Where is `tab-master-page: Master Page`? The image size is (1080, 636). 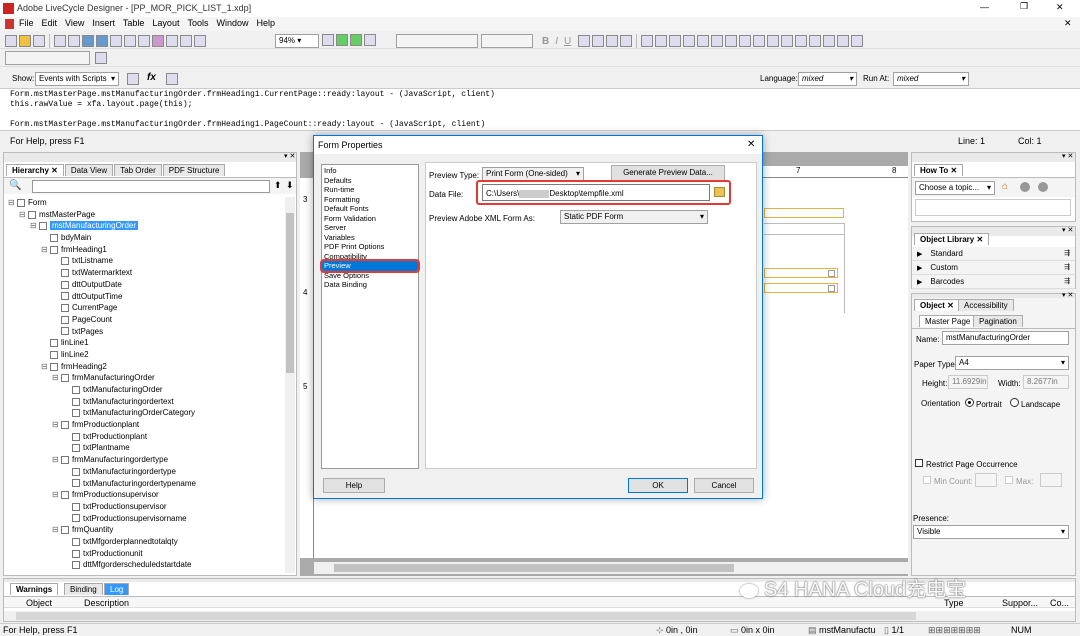
tab-master-page: Master Page is located at coordinates (948, 321).